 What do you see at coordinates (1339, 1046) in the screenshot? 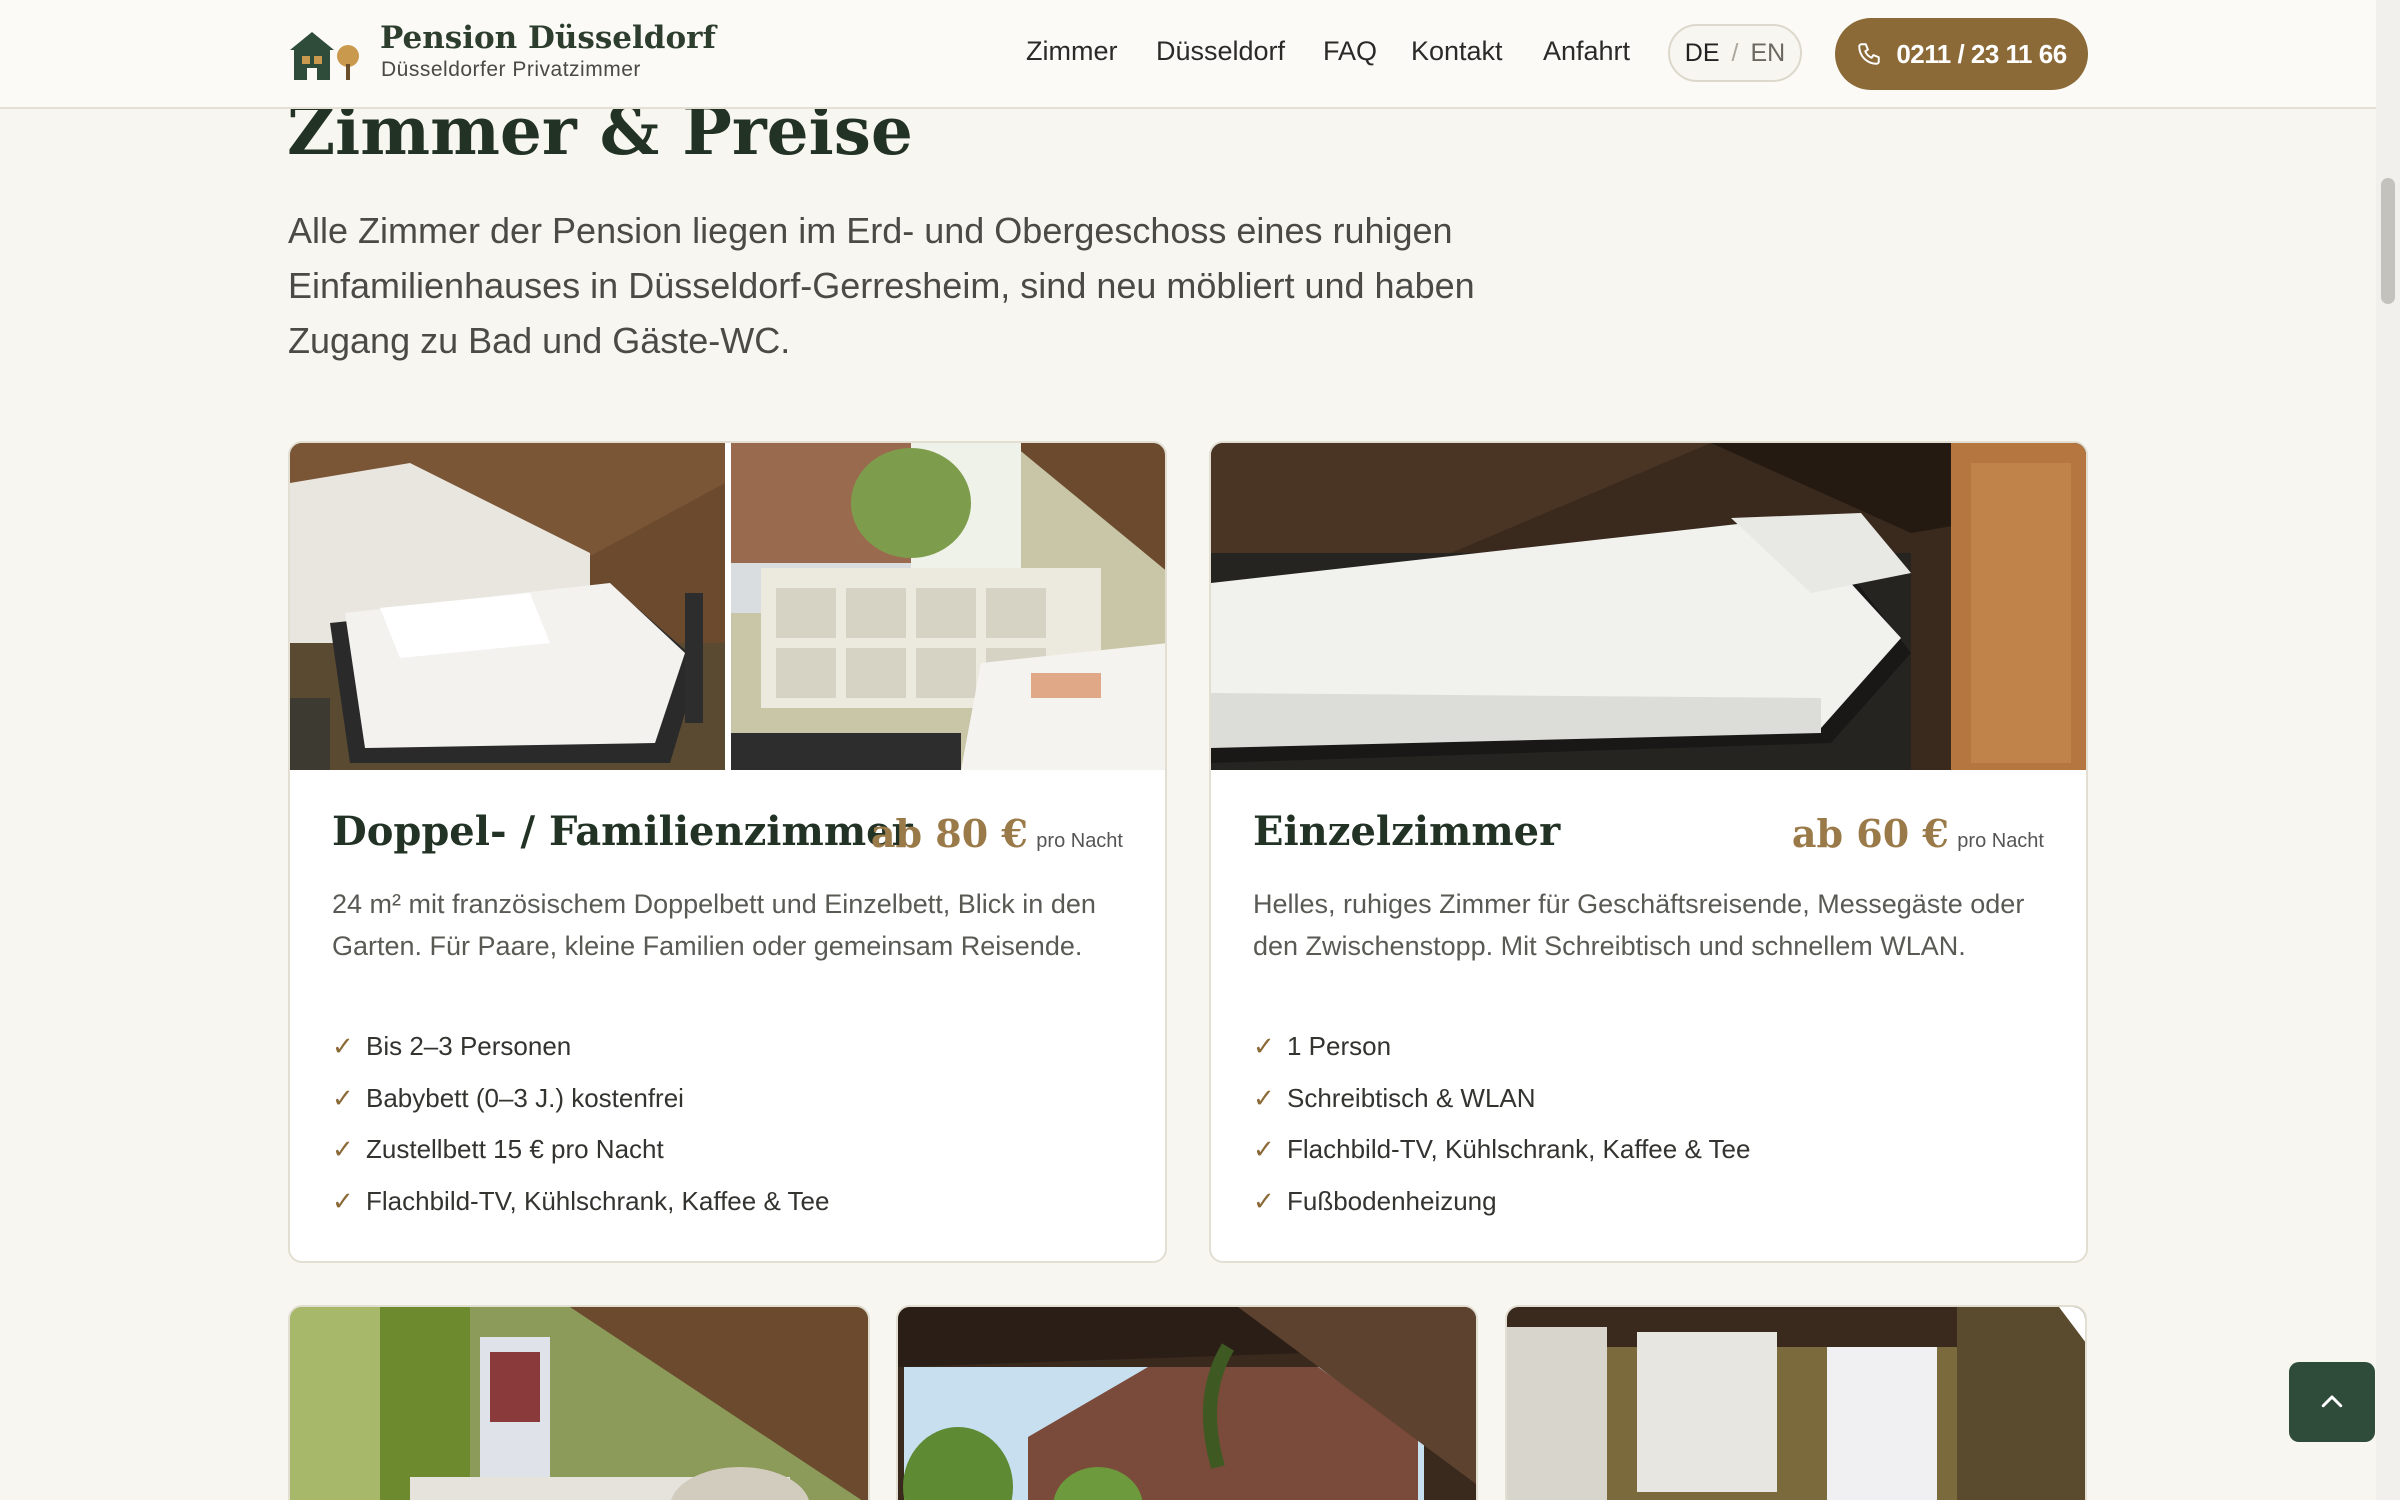
I see `feature-label: 1 Person` at bounding box center [1339, 1046].